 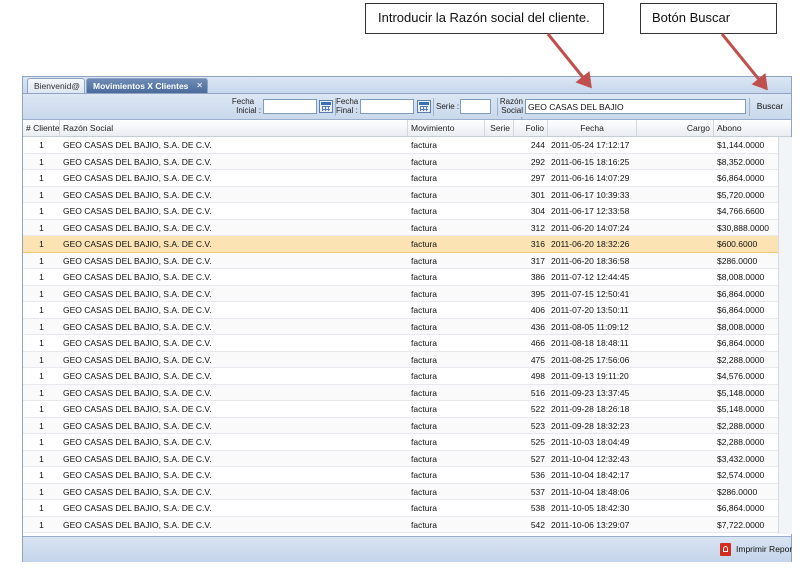 I want to click on column-header-razon-social: Razón Social, so click(x=234, y=128).